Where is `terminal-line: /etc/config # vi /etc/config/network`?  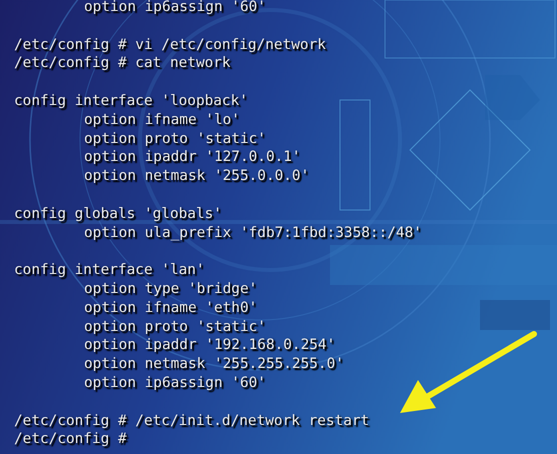
terminal-line: /etc/config # vi /etc/config/network is located at coordinates (170, 45).